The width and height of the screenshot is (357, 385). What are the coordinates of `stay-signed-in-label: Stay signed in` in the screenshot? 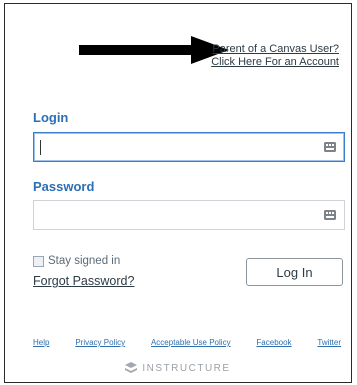 It's located at (84, 261).